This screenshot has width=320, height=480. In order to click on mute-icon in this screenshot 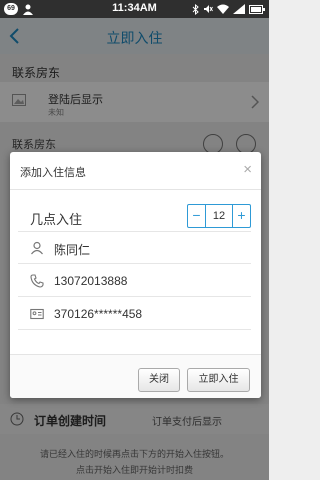, I will do `click(208, 9)`.